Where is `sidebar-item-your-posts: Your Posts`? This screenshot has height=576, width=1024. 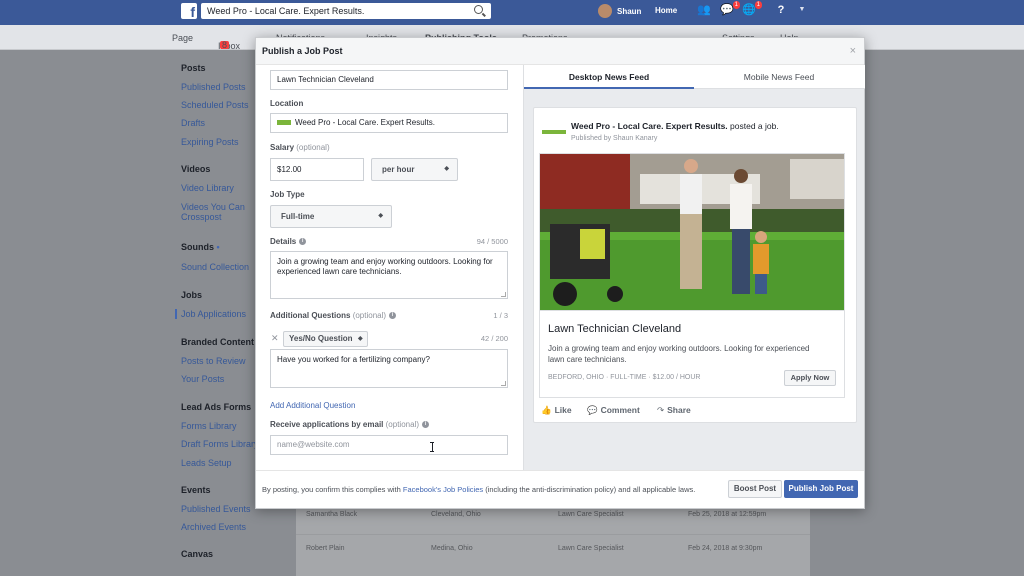
sidebar-item-your-posts: Your Posts is located at coordinates (202, 379).